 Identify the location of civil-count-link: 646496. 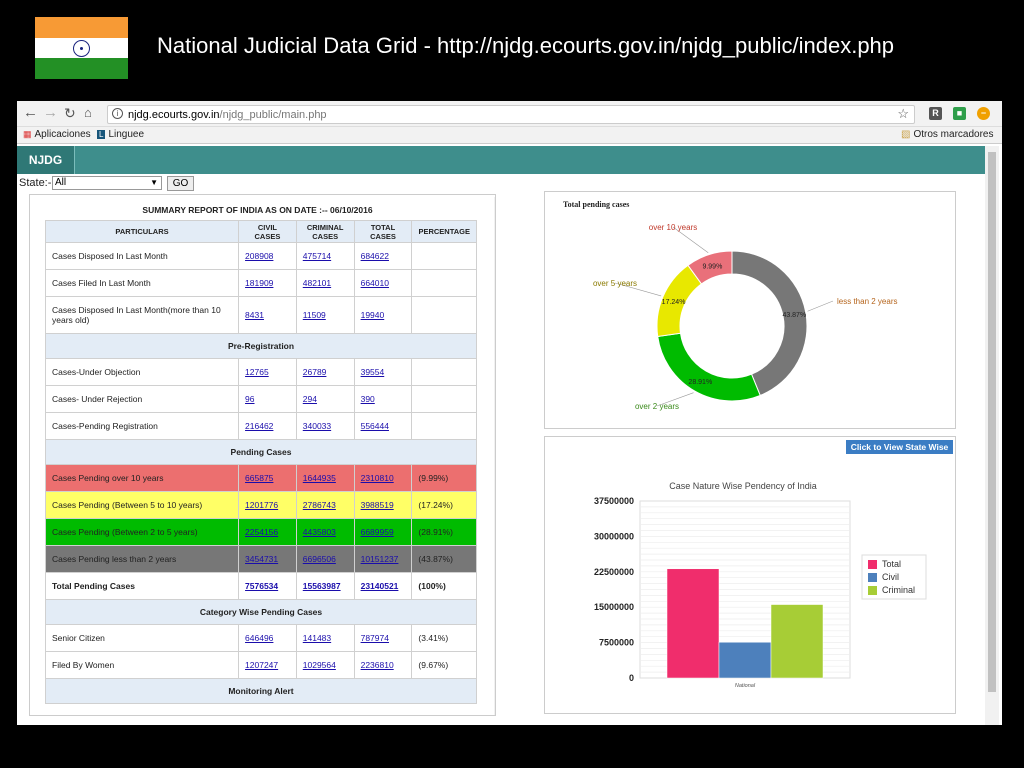
(259, 638).